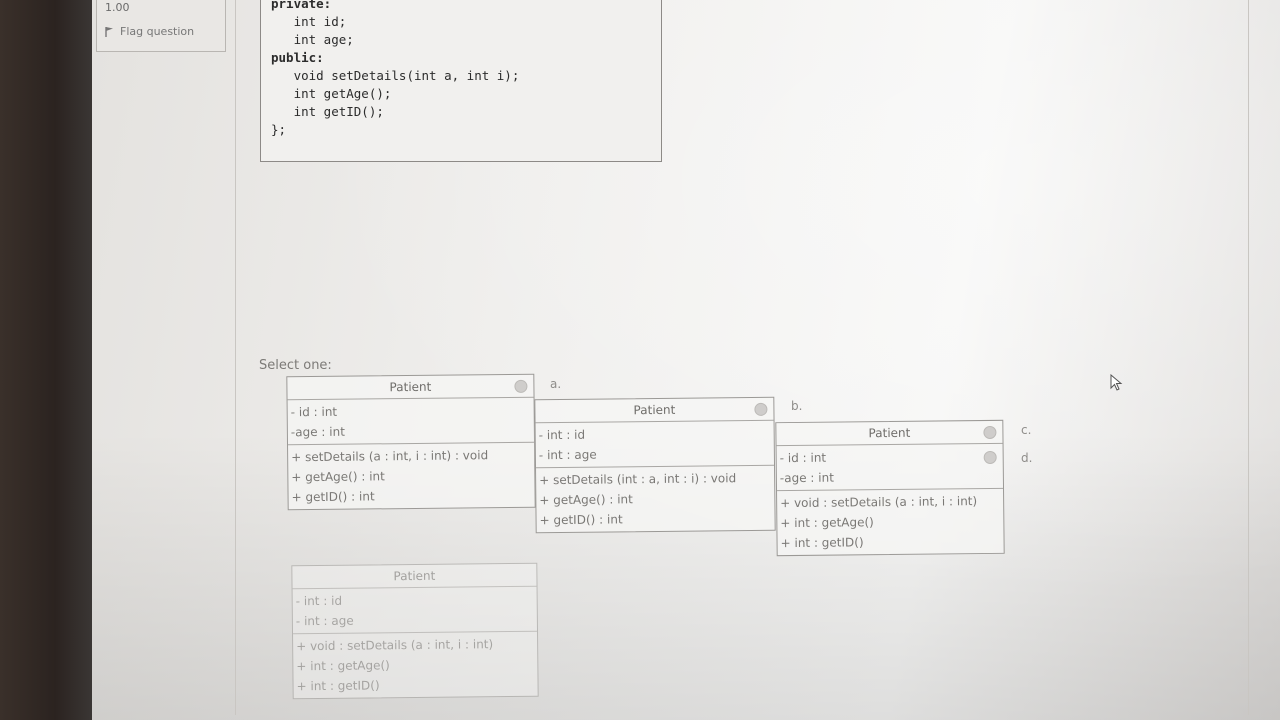 The image size is (1280, 720). Describe the element at coordinates (797, 406) in the screenshot. I see `option-letter-b: b.` at that location.